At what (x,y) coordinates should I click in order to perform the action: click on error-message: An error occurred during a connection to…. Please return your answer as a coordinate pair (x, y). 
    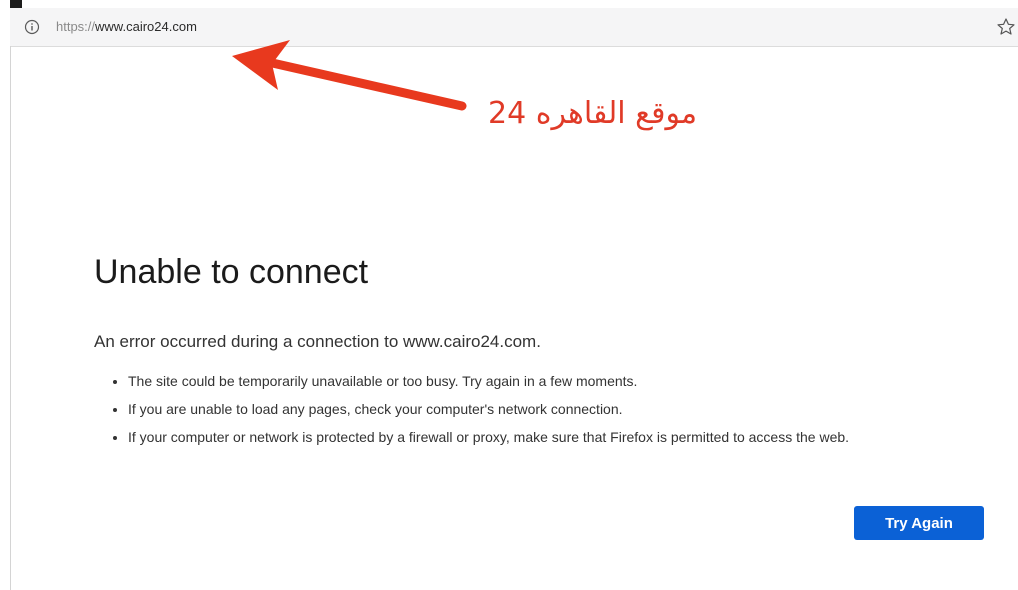
    Looking at the image, I should click on (317, 341).